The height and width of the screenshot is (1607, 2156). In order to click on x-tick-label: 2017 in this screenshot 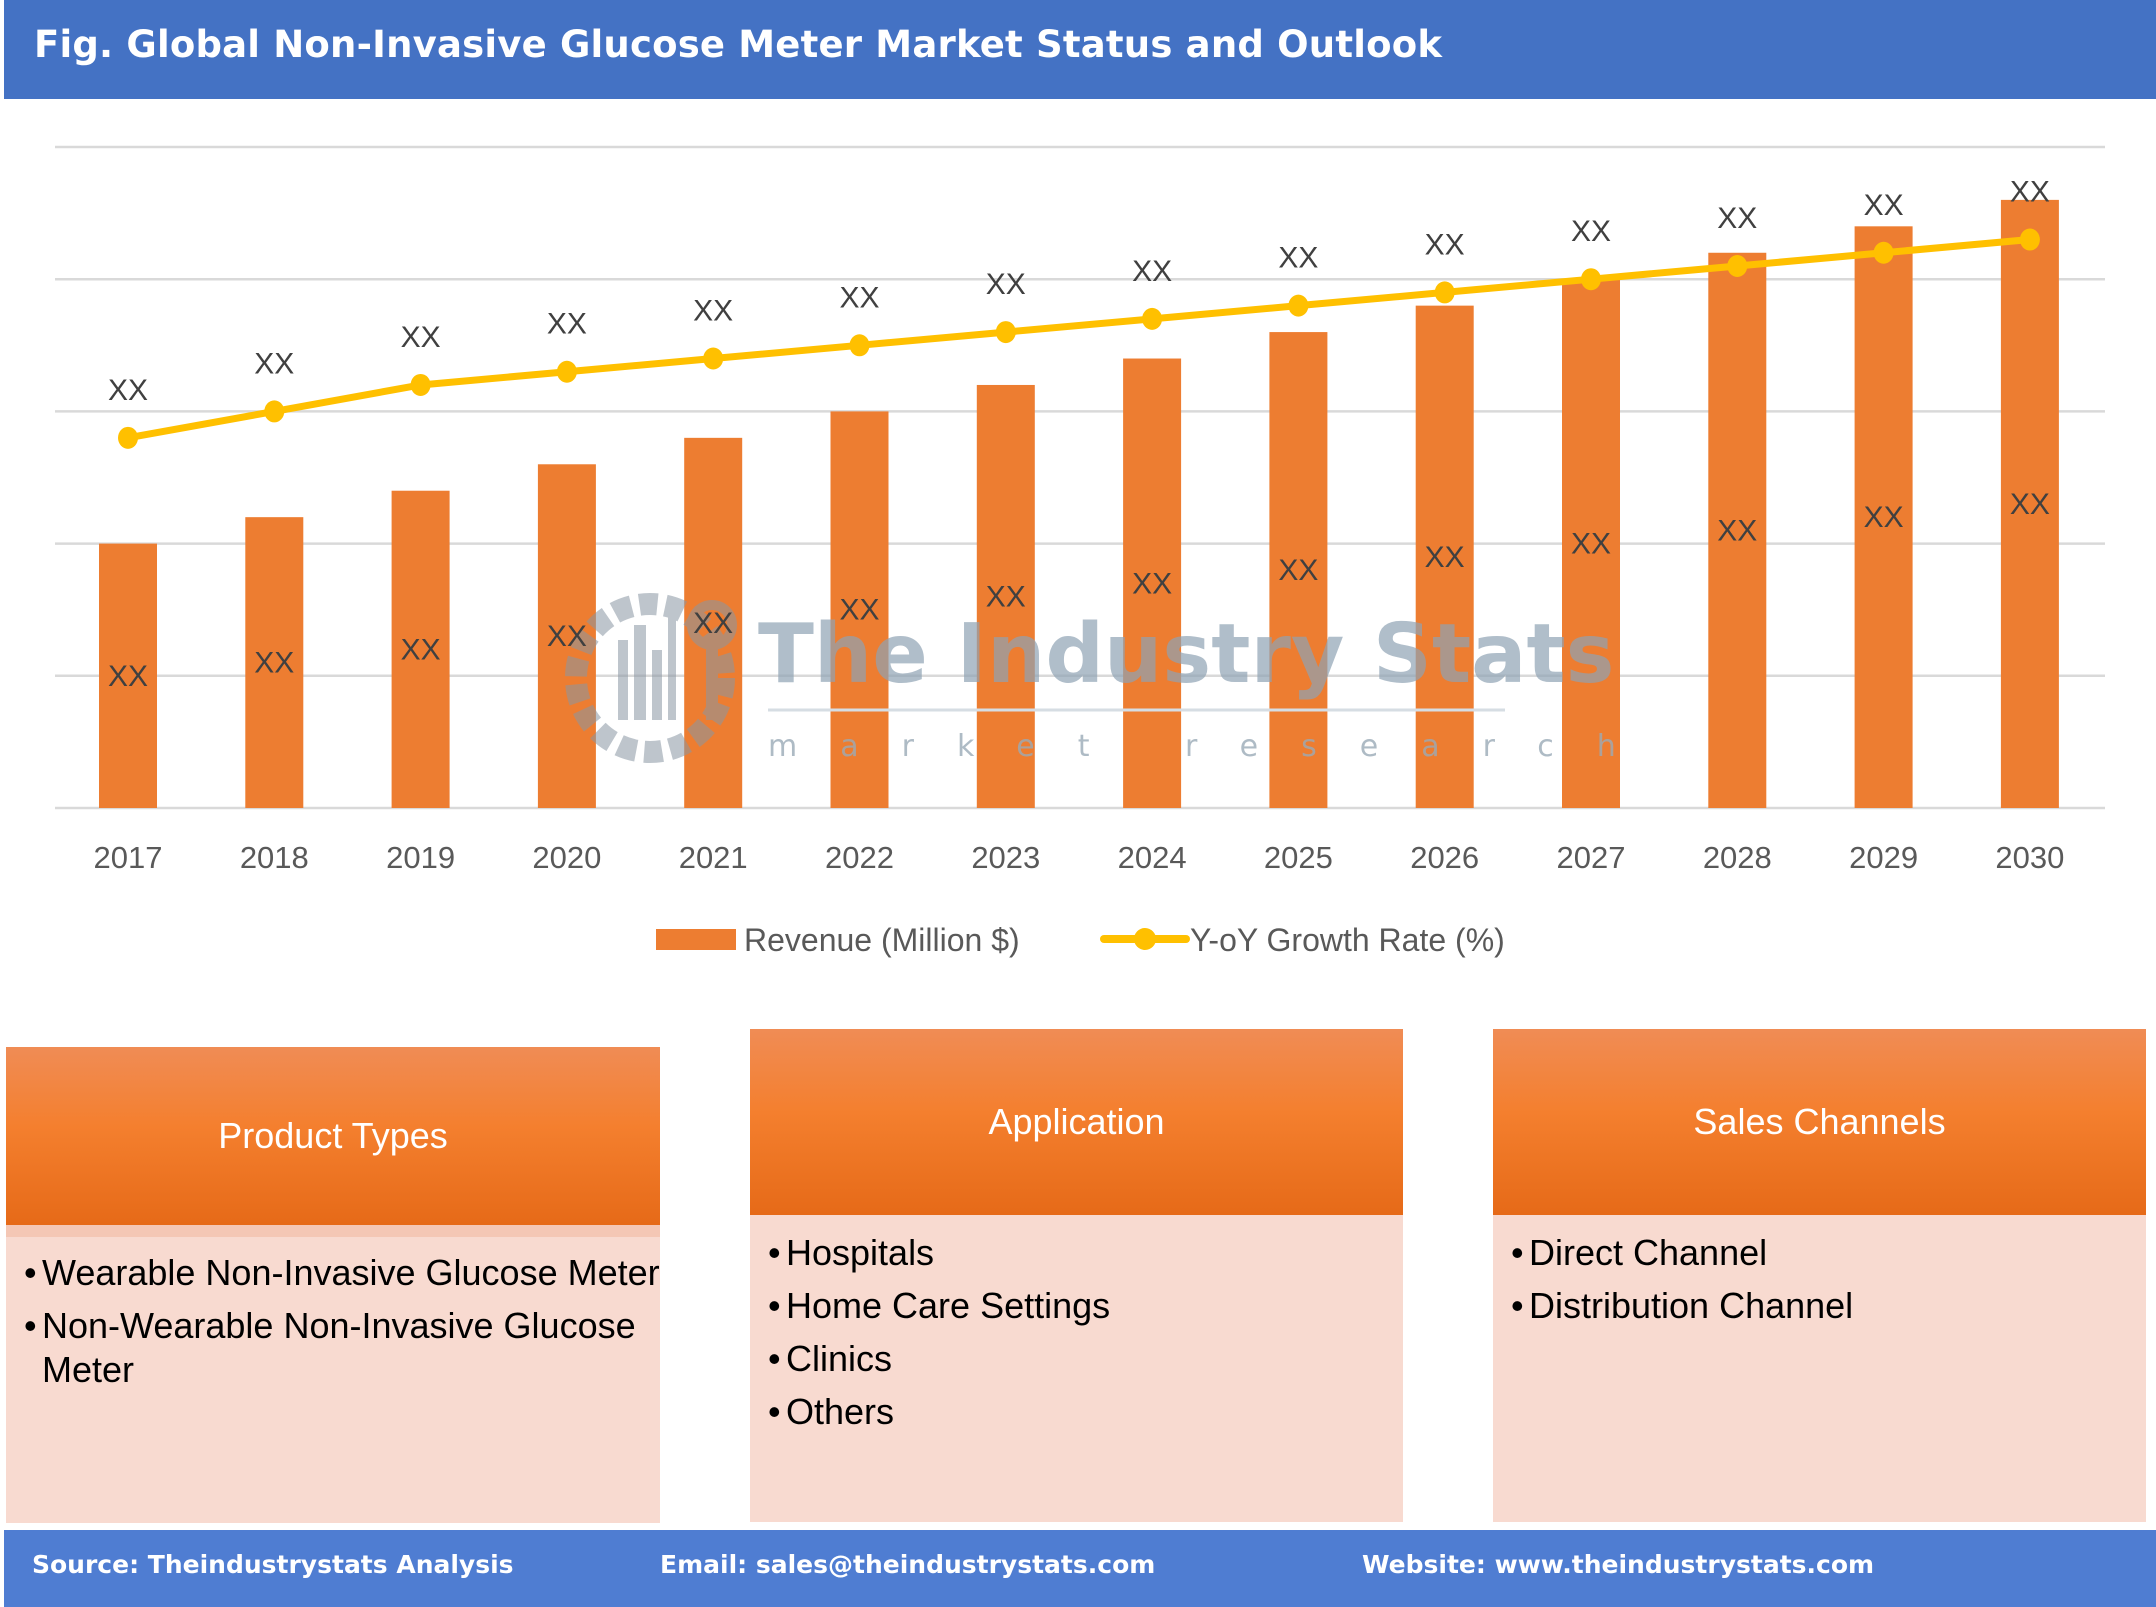, I will do `click(128, 857)`.